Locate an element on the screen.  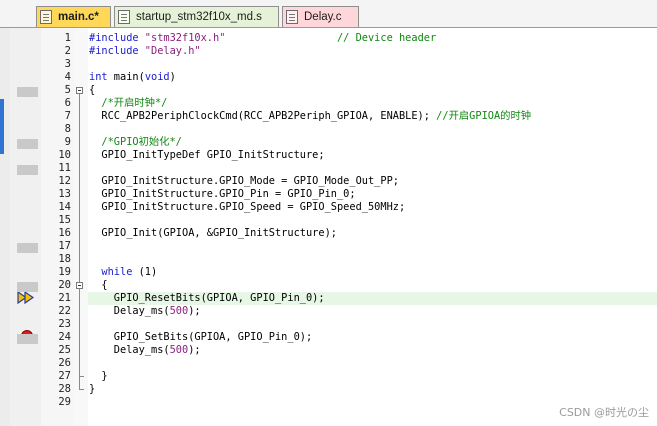
tab-delay-c: Delay.c is located at coordinates (320, 16).